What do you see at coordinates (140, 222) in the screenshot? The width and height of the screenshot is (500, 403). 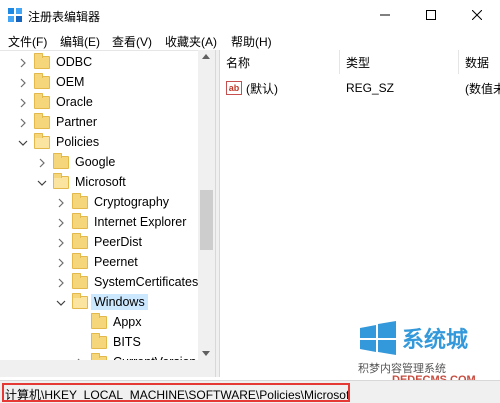 I see `tree-item-label: Internet Explorer` at bounding box center [140, 222].